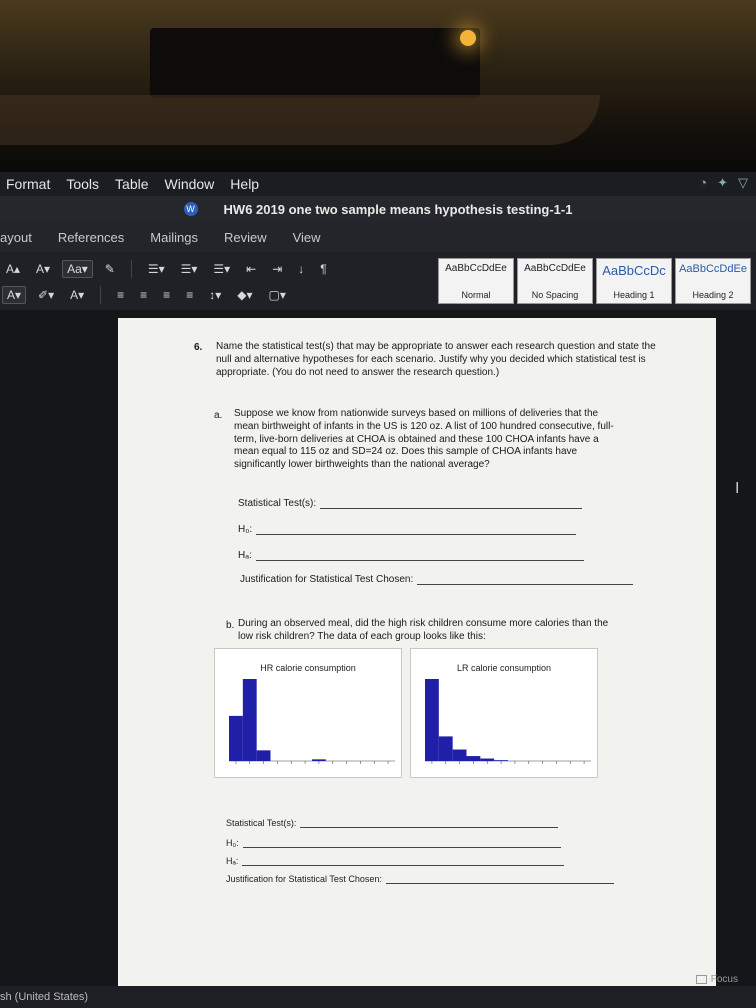 This screenshot has width=756, height=1008. What do you see at coordinates (190, 184) in the screenshot?
I see `menu-window: Window` at bounding box center [190, 184].